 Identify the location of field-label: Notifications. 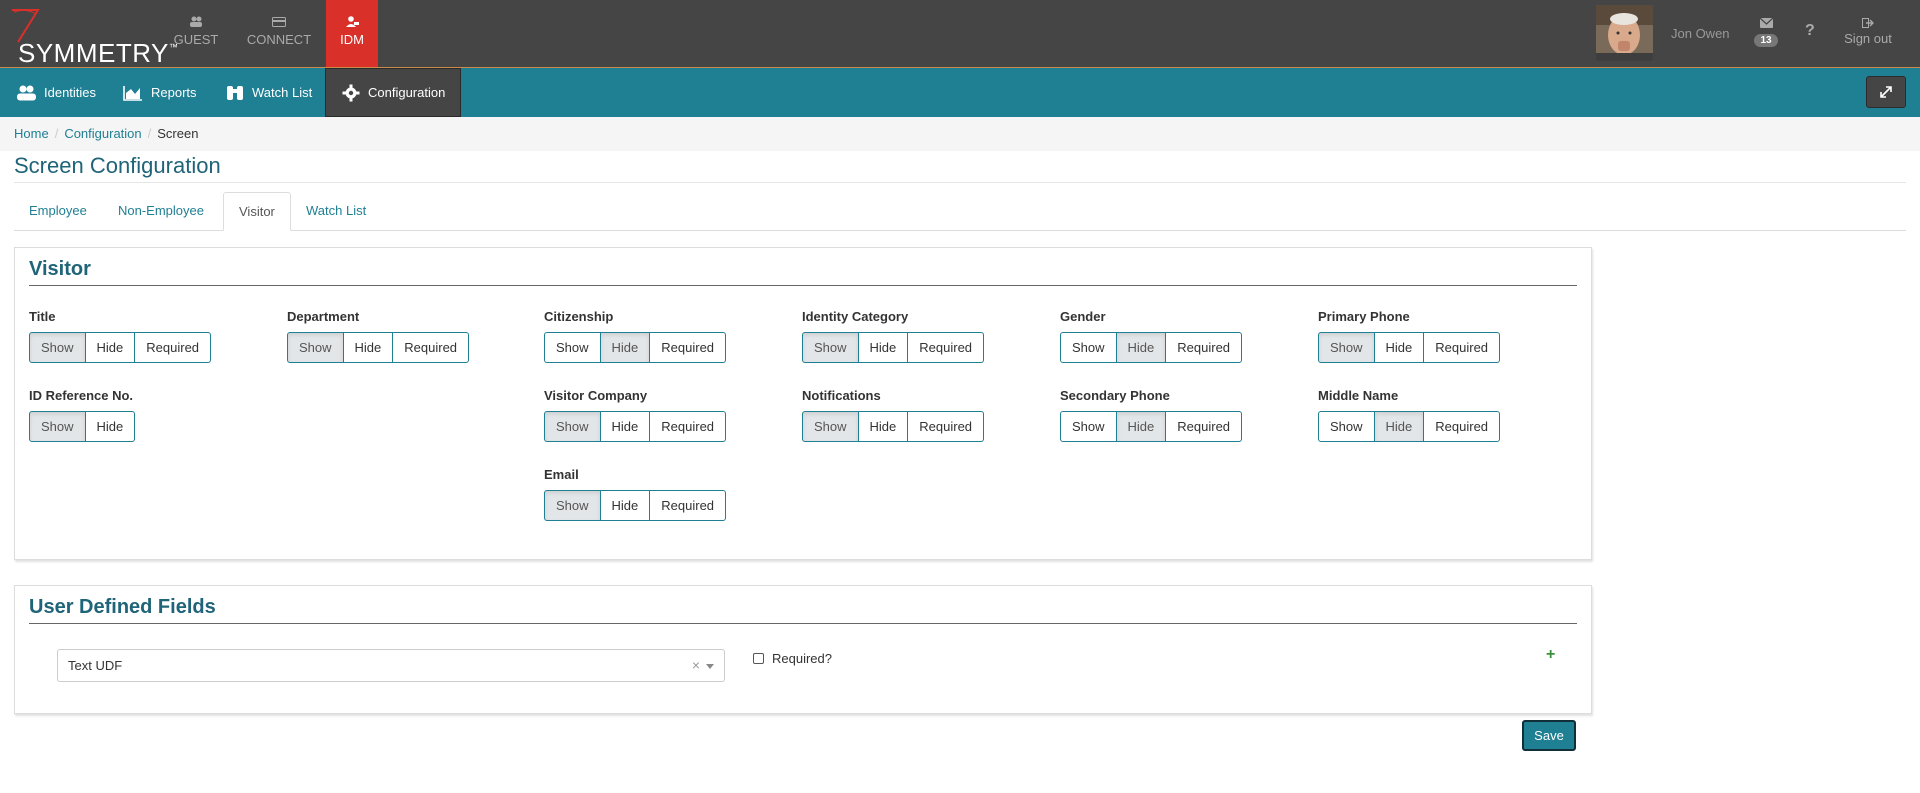
(841, 395).